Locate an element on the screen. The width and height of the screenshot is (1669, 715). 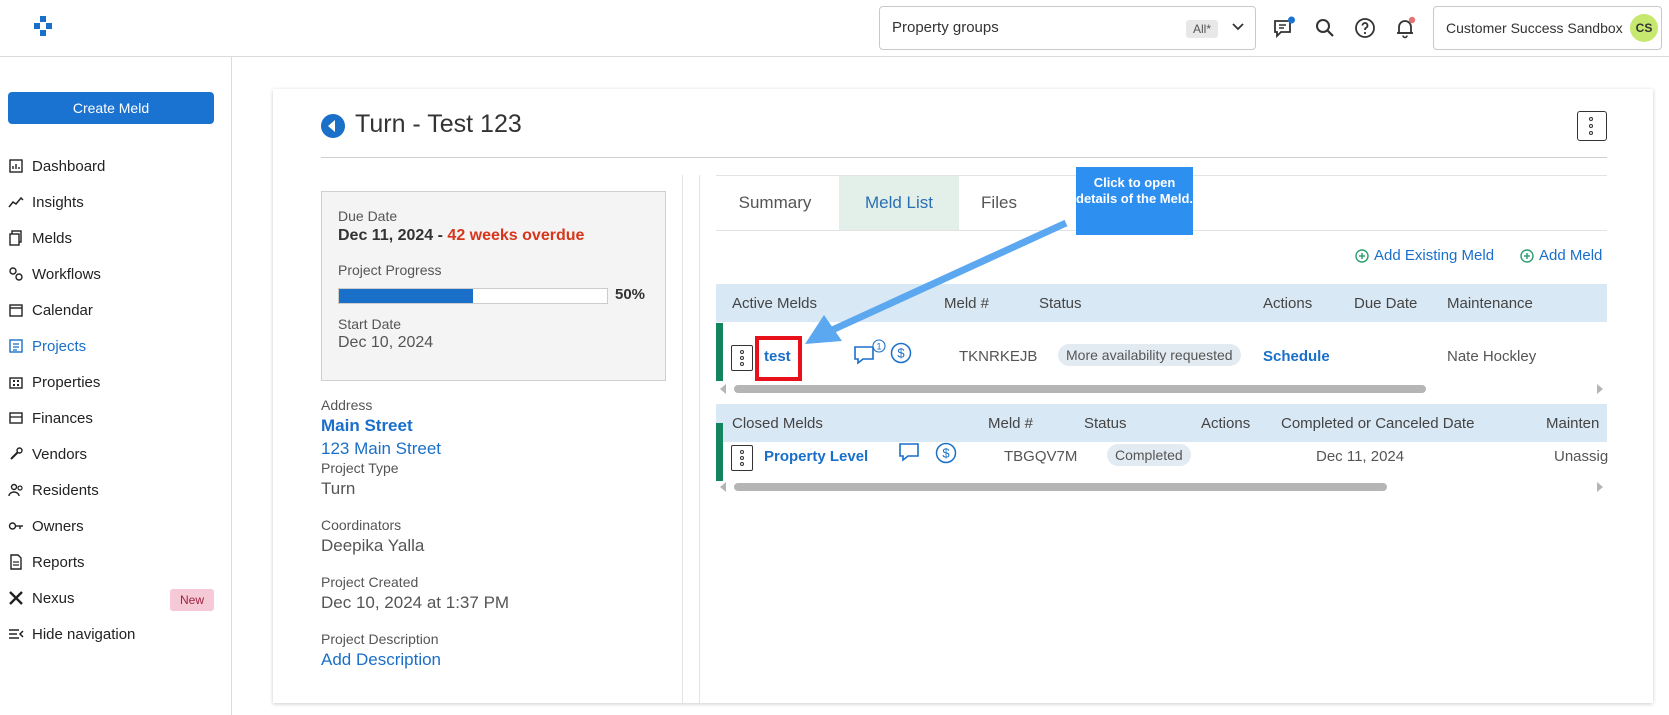
finances-icon is located at coordinates (16, 418).